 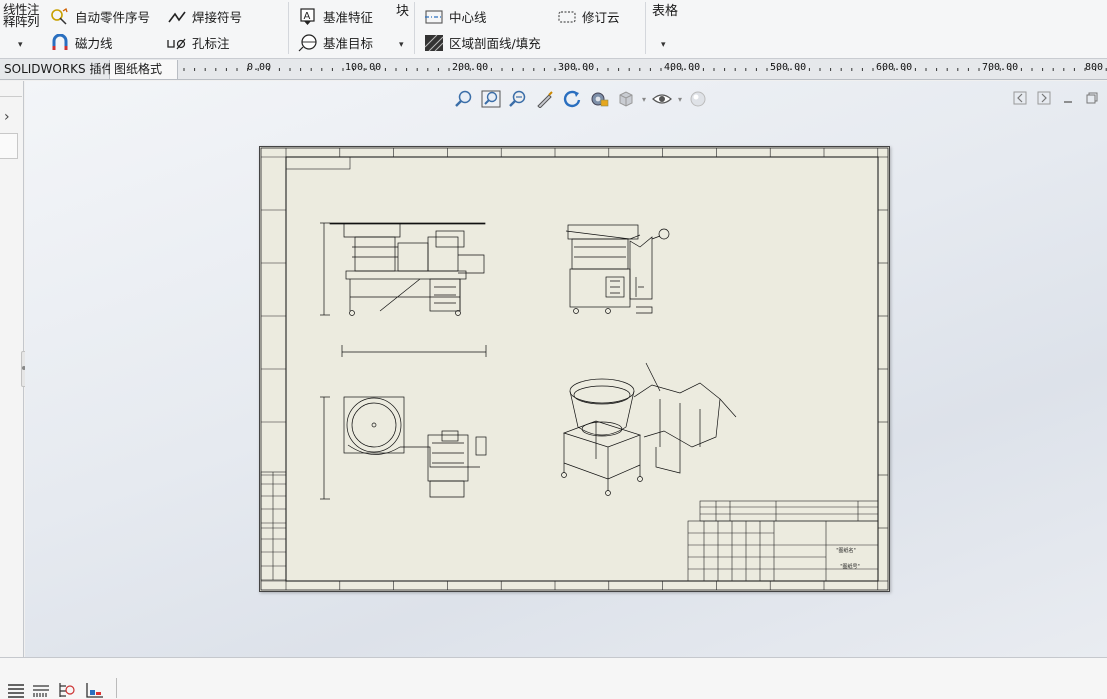 I want to click on heads-up-view-toolbar: ▾ ▾, so click(x=581, y=99).